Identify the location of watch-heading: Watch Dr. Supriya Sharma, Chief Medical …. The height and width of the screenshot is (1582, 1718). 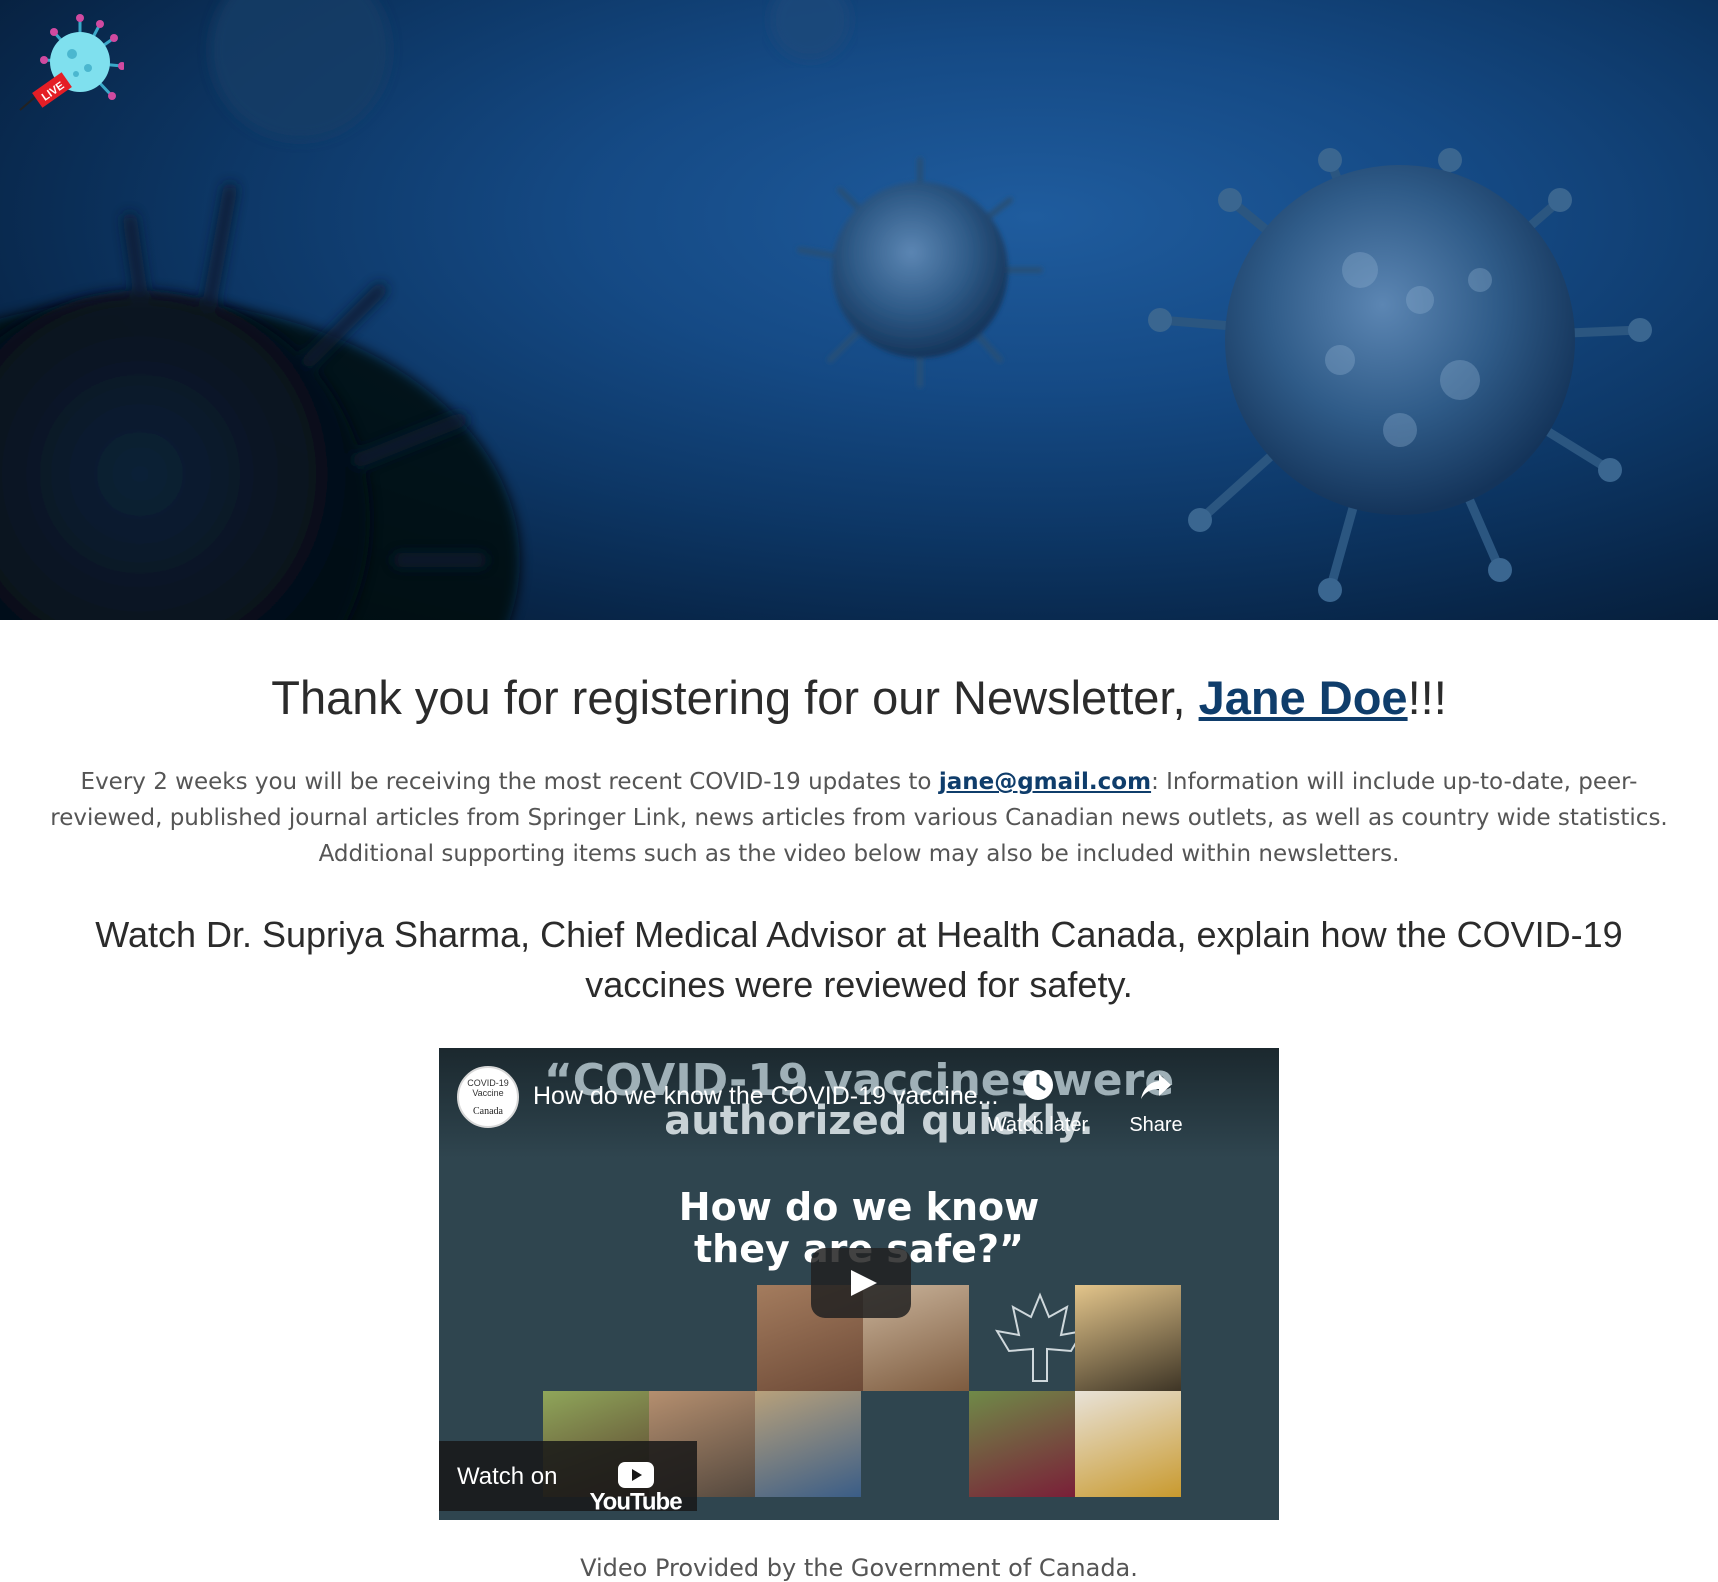
(859, 960).